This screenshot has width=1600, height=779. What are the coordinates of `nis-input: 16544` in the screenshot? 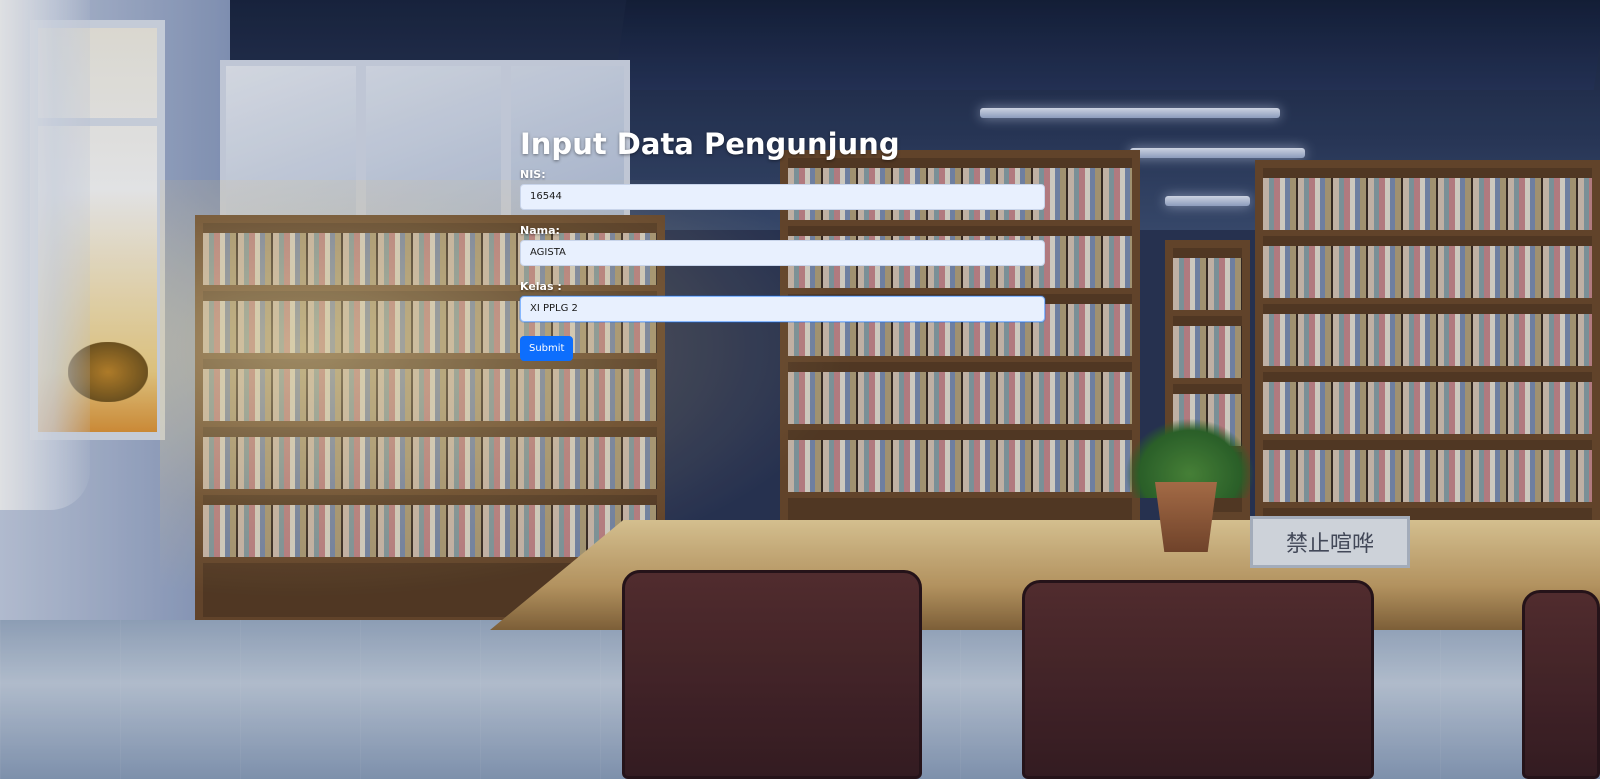 It's located at (782, 197).